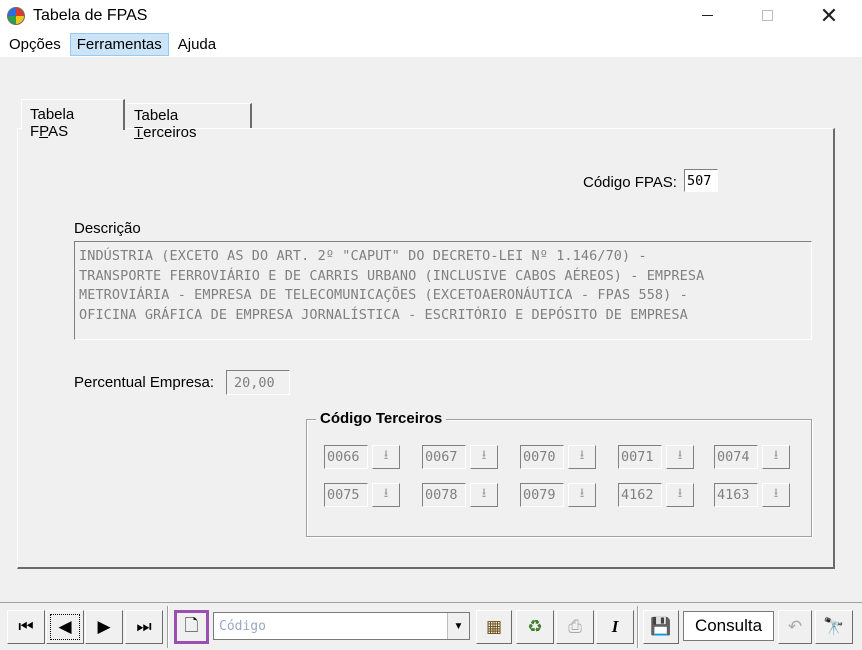  I want to click on last-record-button: ⏭, so click(144, 627).